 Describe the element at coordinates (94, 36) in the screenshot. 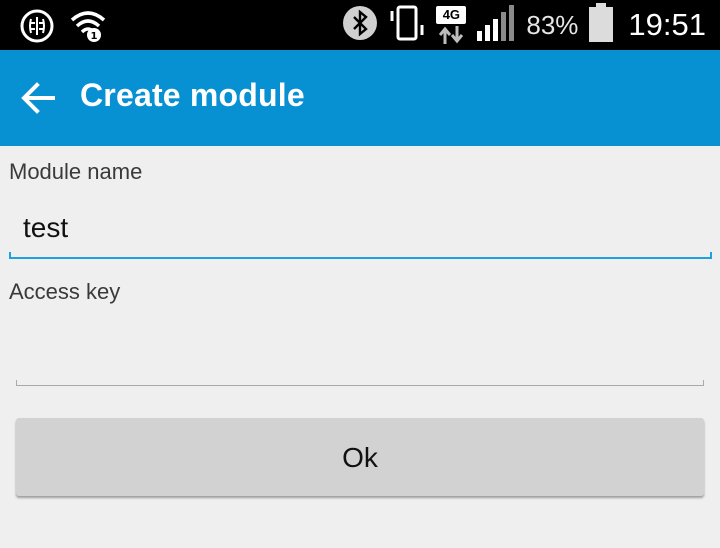

I see `svg-text: 1` at that location.